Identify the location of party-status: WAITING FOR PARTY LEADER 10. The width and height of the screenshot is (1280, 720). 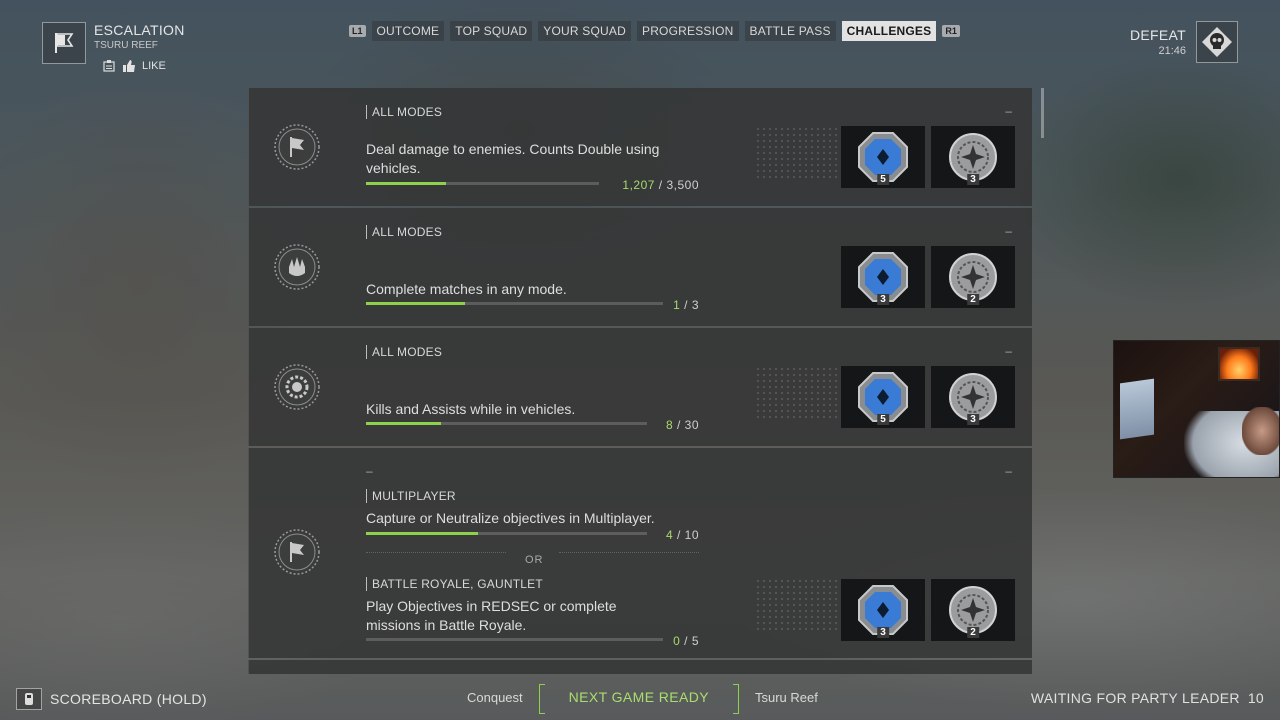
(1147, 698).